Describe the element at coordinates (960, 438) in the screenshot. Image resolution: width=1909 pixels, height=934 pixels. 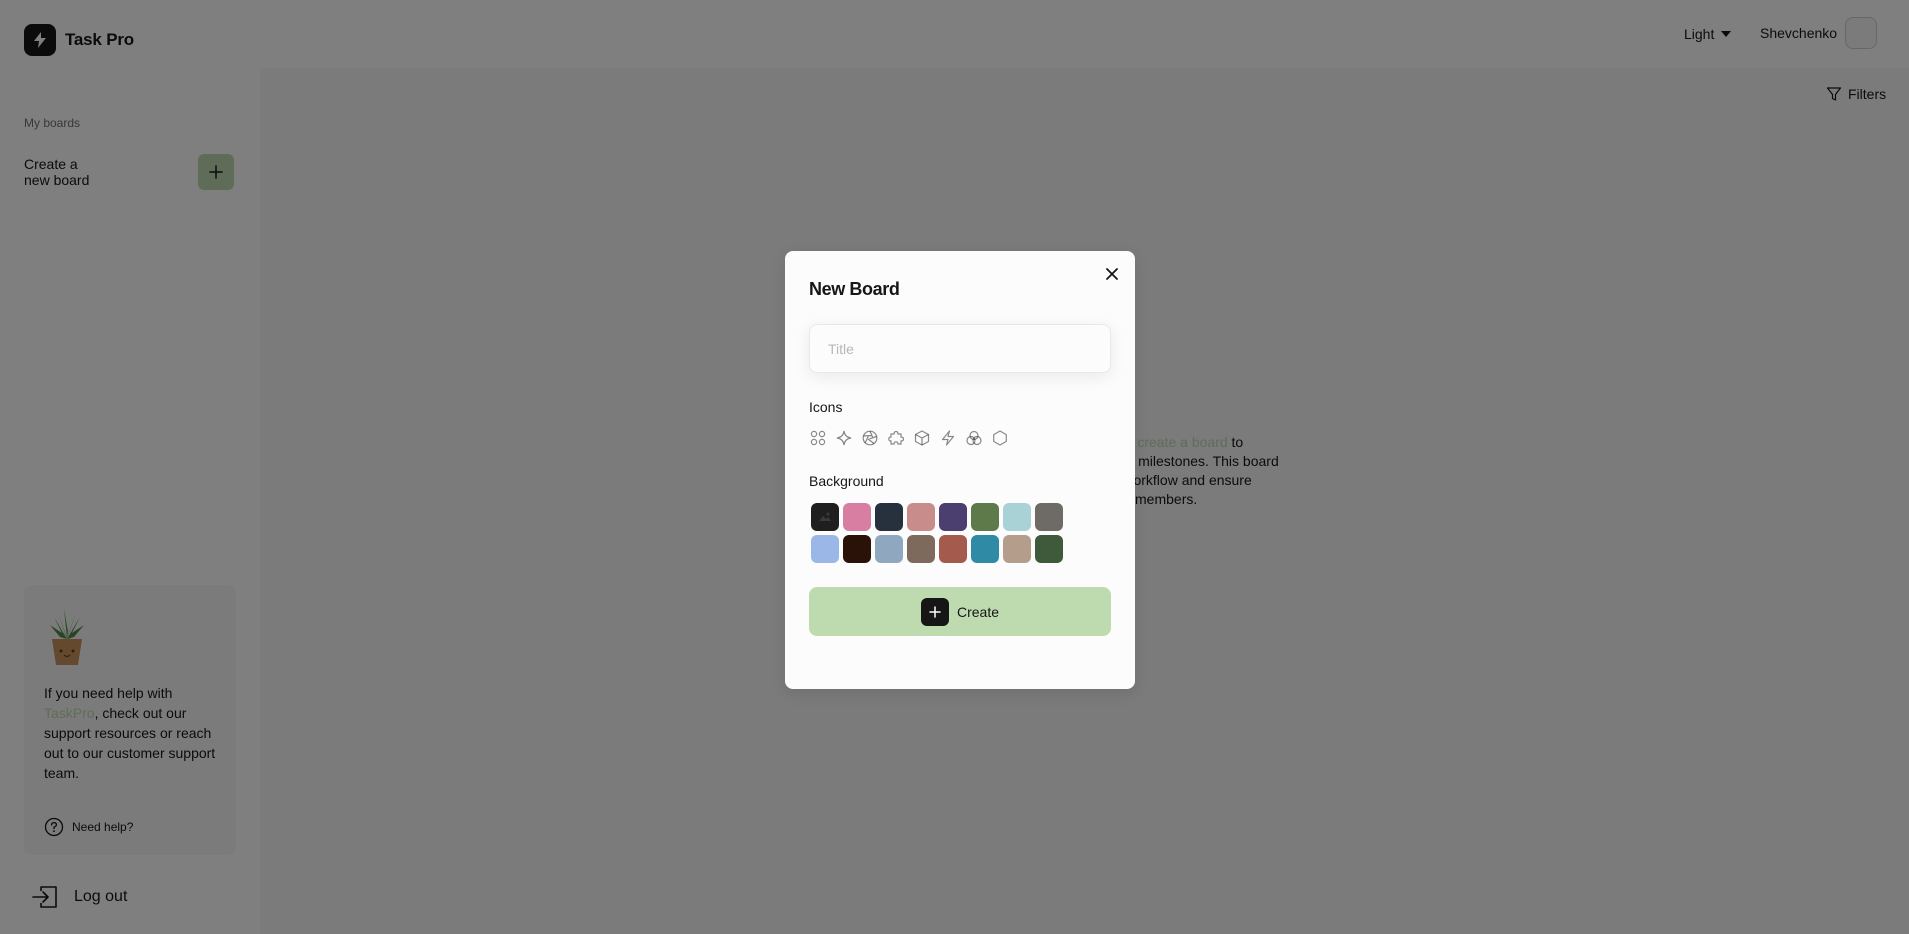
I see `icons-picker` at that location.